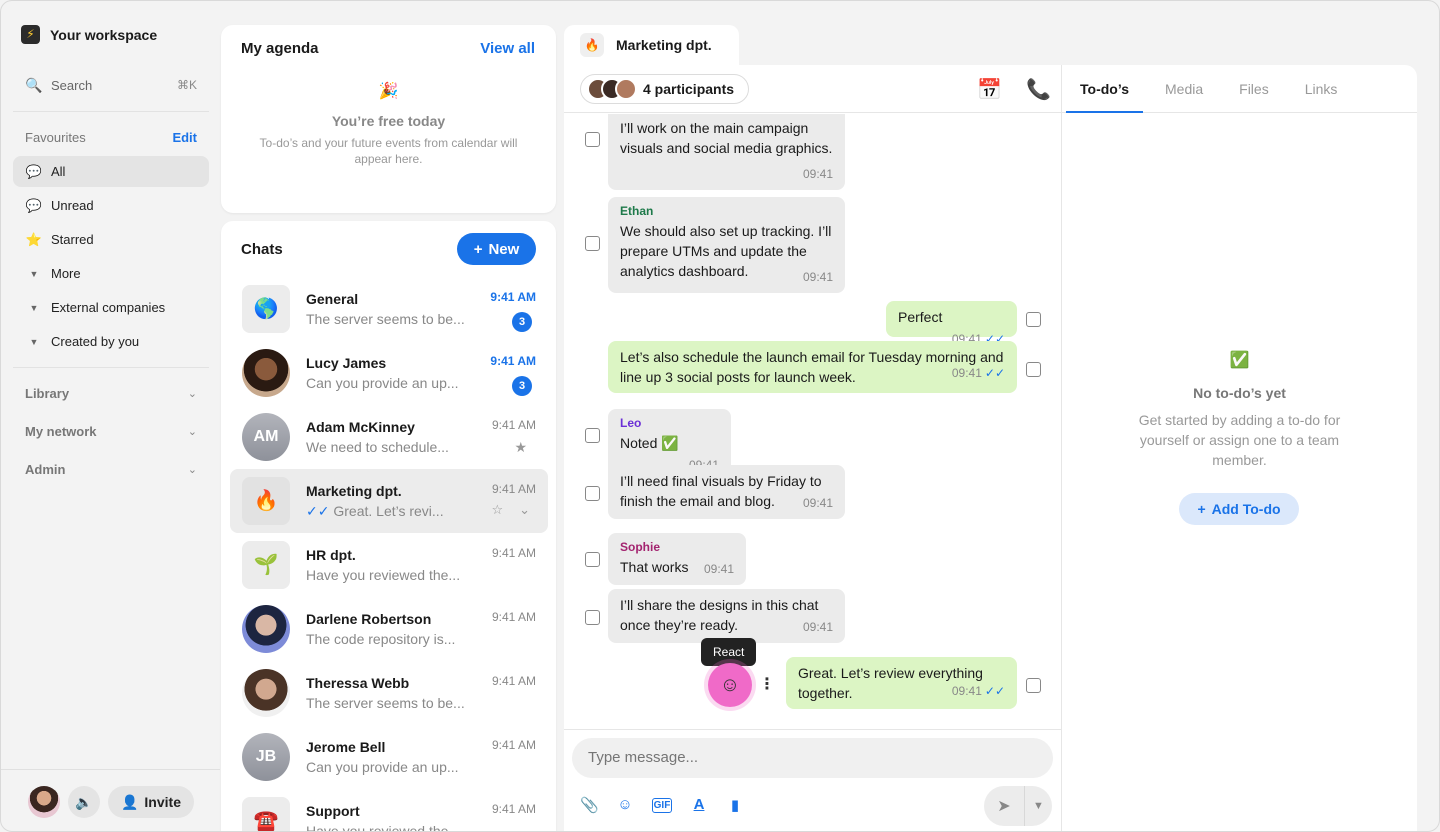 Image resolution: width=1440 pixels, height=832 pixels. I want to click on sidebar-item-external-companies: ▼ External companies, so click(111, 307).